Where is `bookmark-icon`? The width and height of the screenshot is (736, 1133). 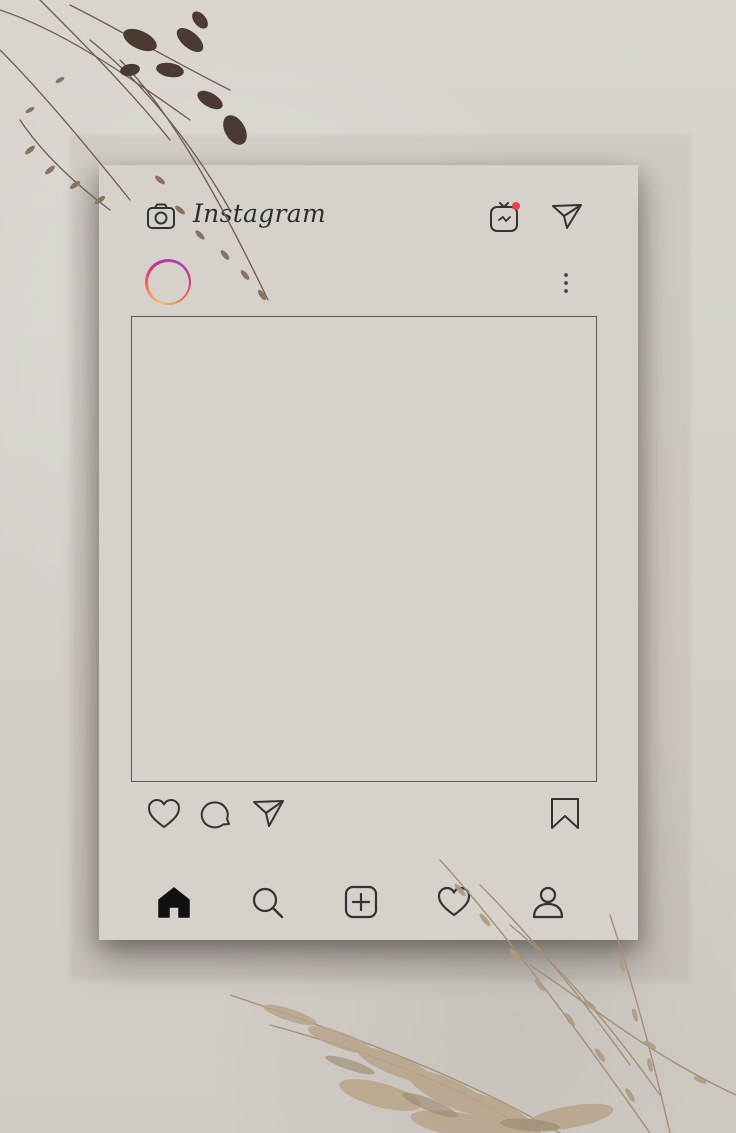
bookmark-icon is located at coordinates (565, 814).